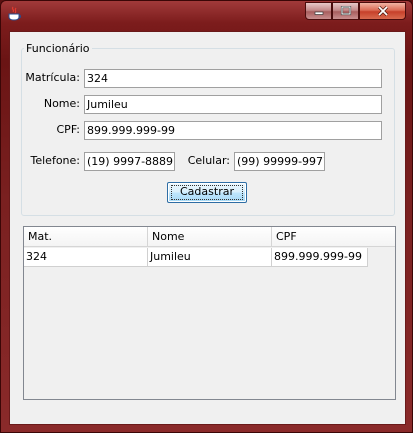  Describe the element at coordinates (58, 48) in the screenshot. I see `group-title: Funcionário` at that location.